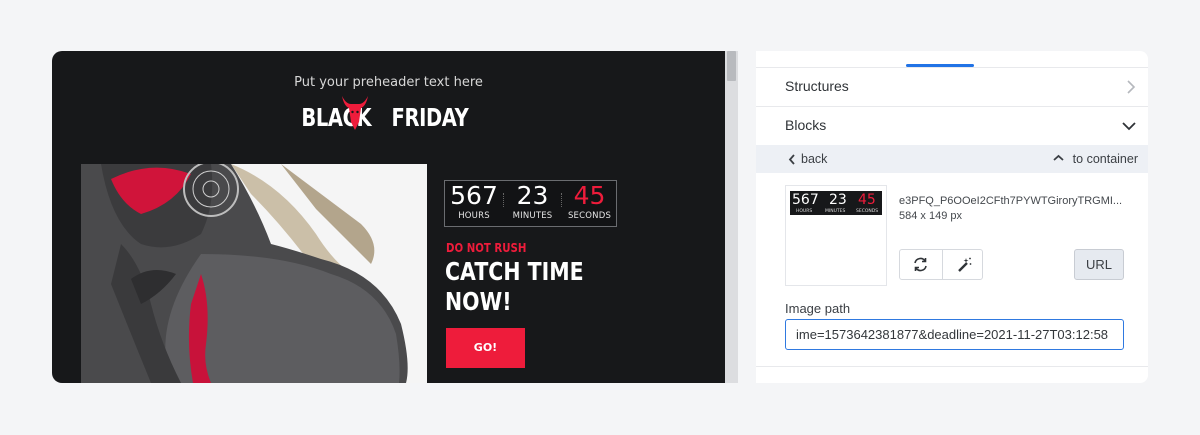 This screenshot has height=435, width=1200. I want to click on countdown-seconds: 45 SECONDS, so click(589, 201).